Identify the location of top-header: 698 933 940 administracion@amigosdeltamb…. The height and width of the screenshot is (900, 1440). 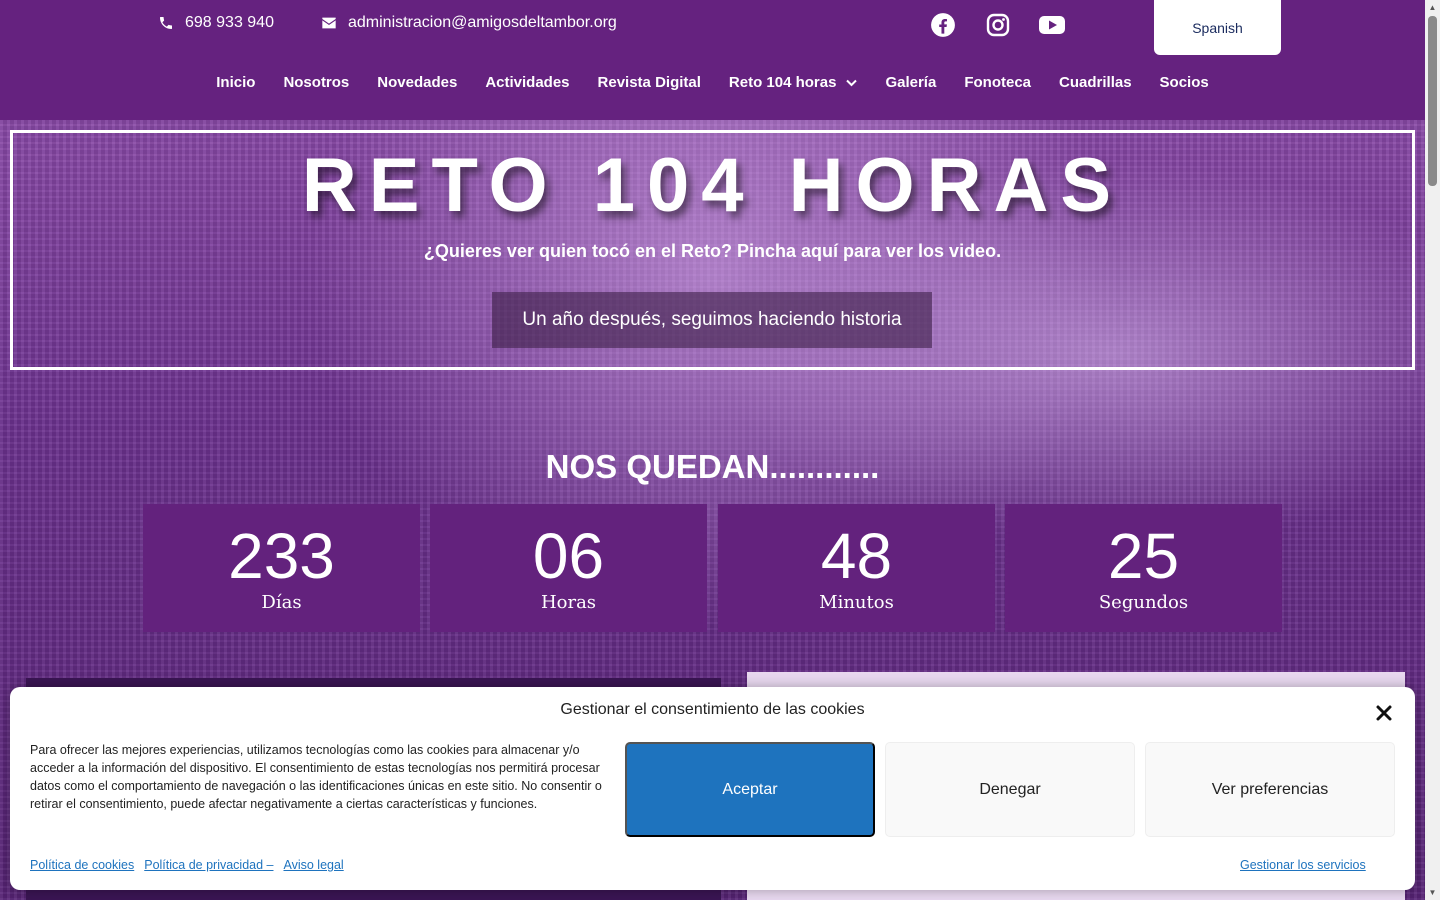
(712, 60).